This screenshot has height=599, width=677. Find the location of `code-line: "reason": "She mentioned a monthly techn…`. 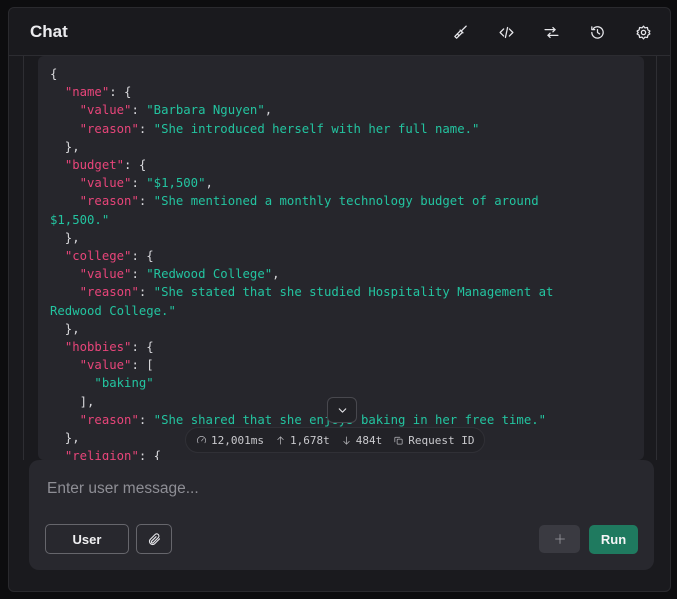

code-line: "reason": "She mentioned a monthly techn… is located at coordinates (294, 201).